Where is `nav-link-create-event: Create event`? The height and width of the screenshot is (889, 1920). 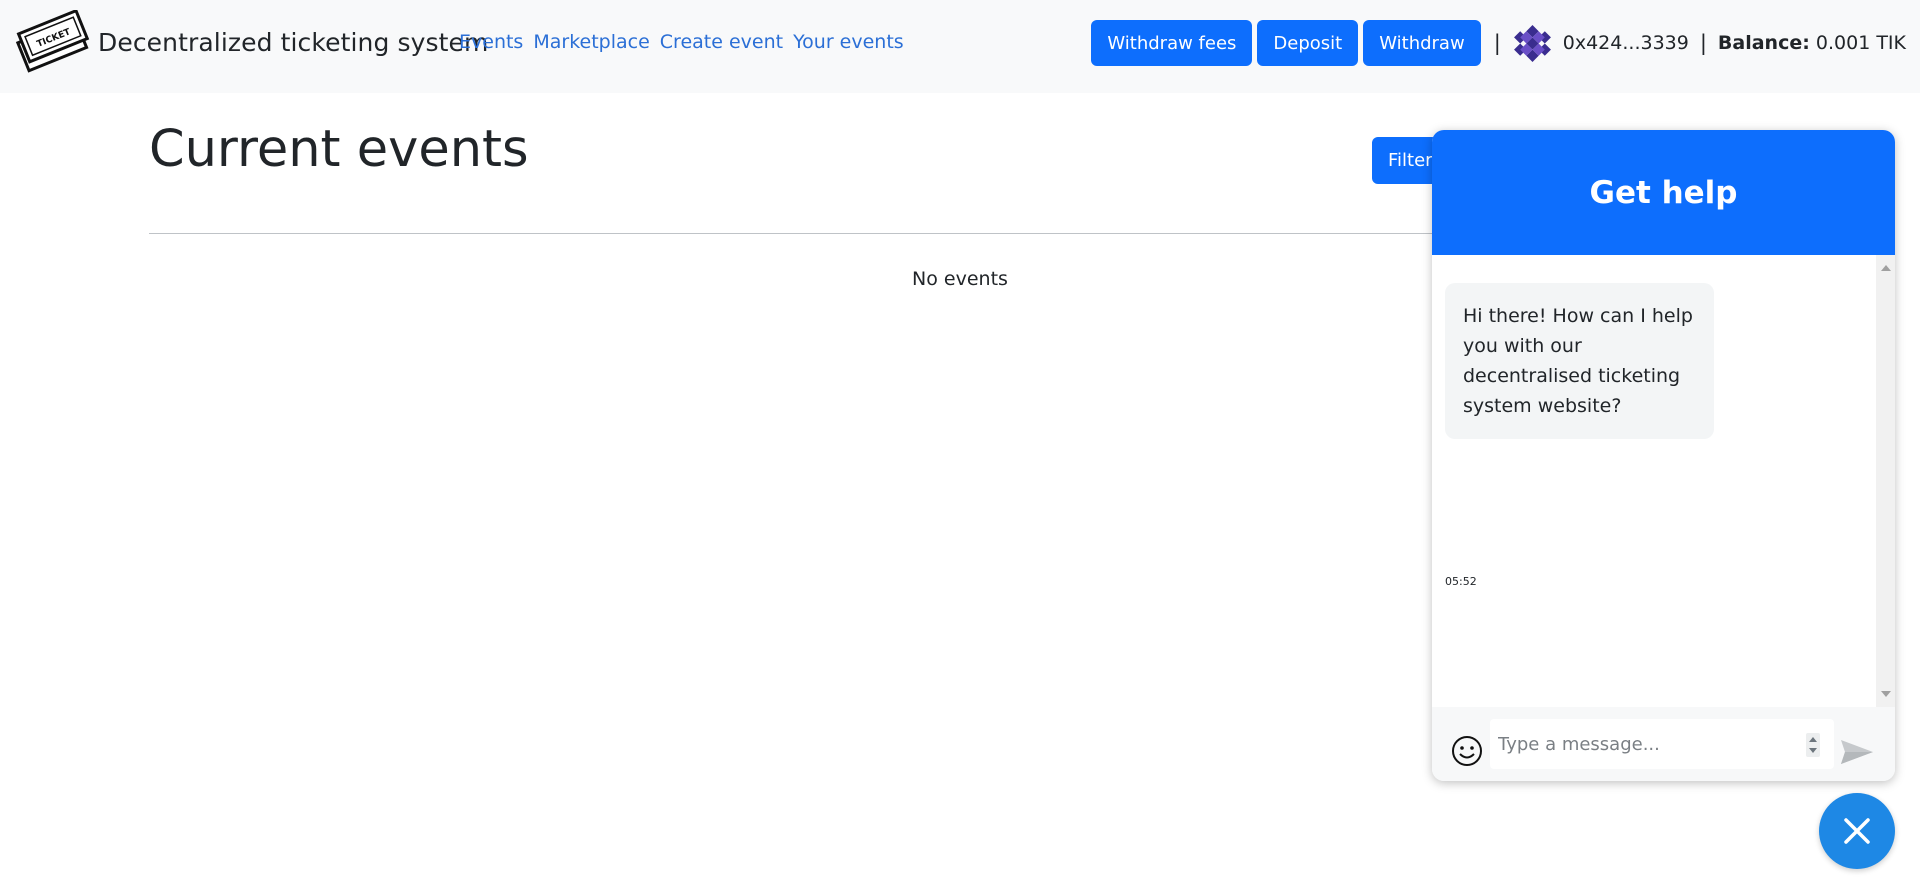 nav-link-create-event: Create event is located at coordinates (721, 42).